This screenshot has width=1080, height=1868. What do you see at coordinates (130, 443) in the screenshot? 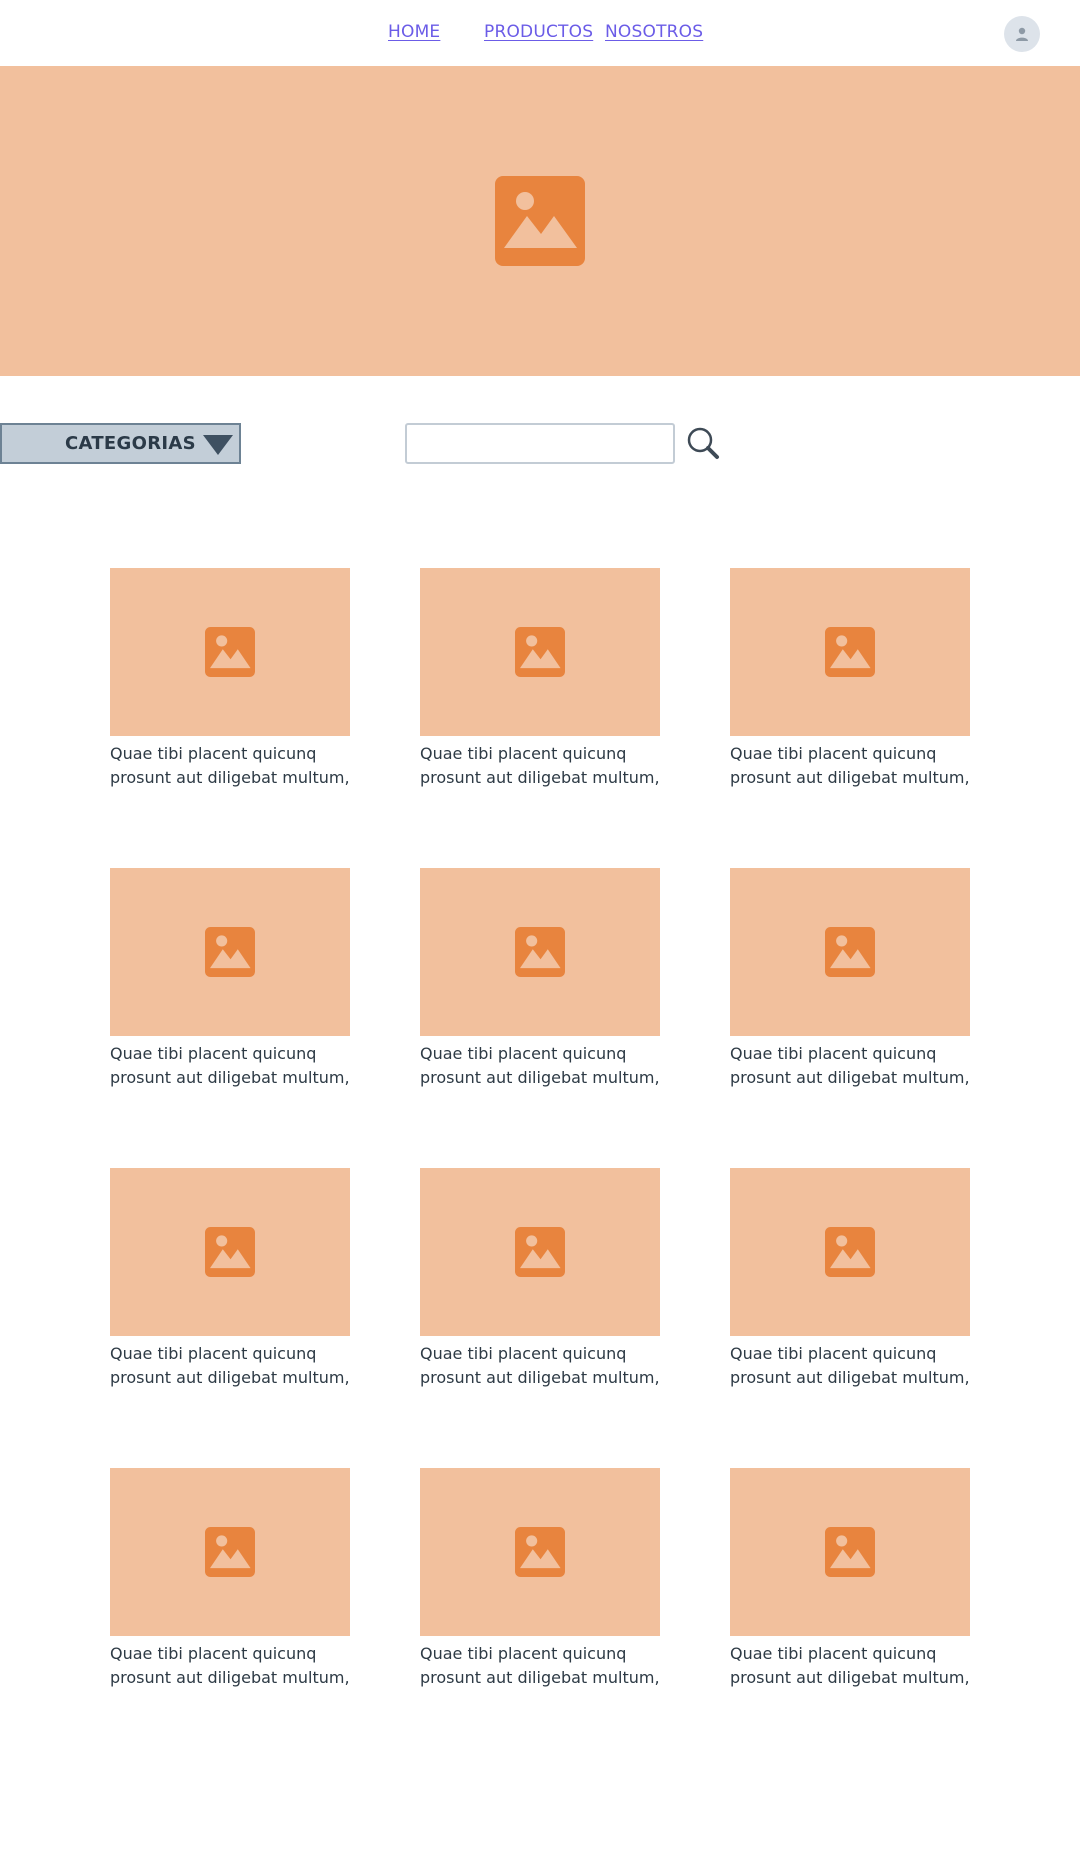
I see `categories-label: CATEGORIAS` at bounding box center [130, 443].